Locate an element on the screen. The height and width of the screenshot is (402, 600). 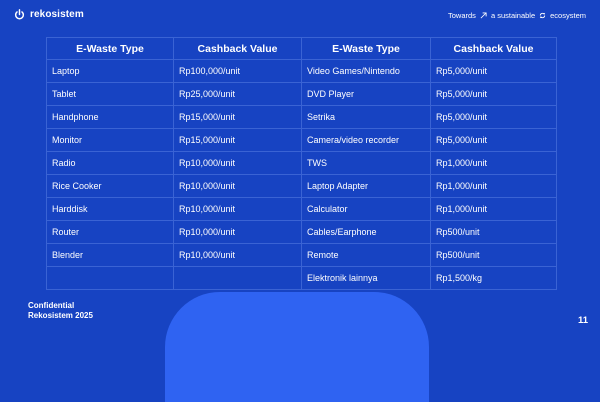
tagline-text-ecosystem: ecosystem is located at coordinates (568, 15).